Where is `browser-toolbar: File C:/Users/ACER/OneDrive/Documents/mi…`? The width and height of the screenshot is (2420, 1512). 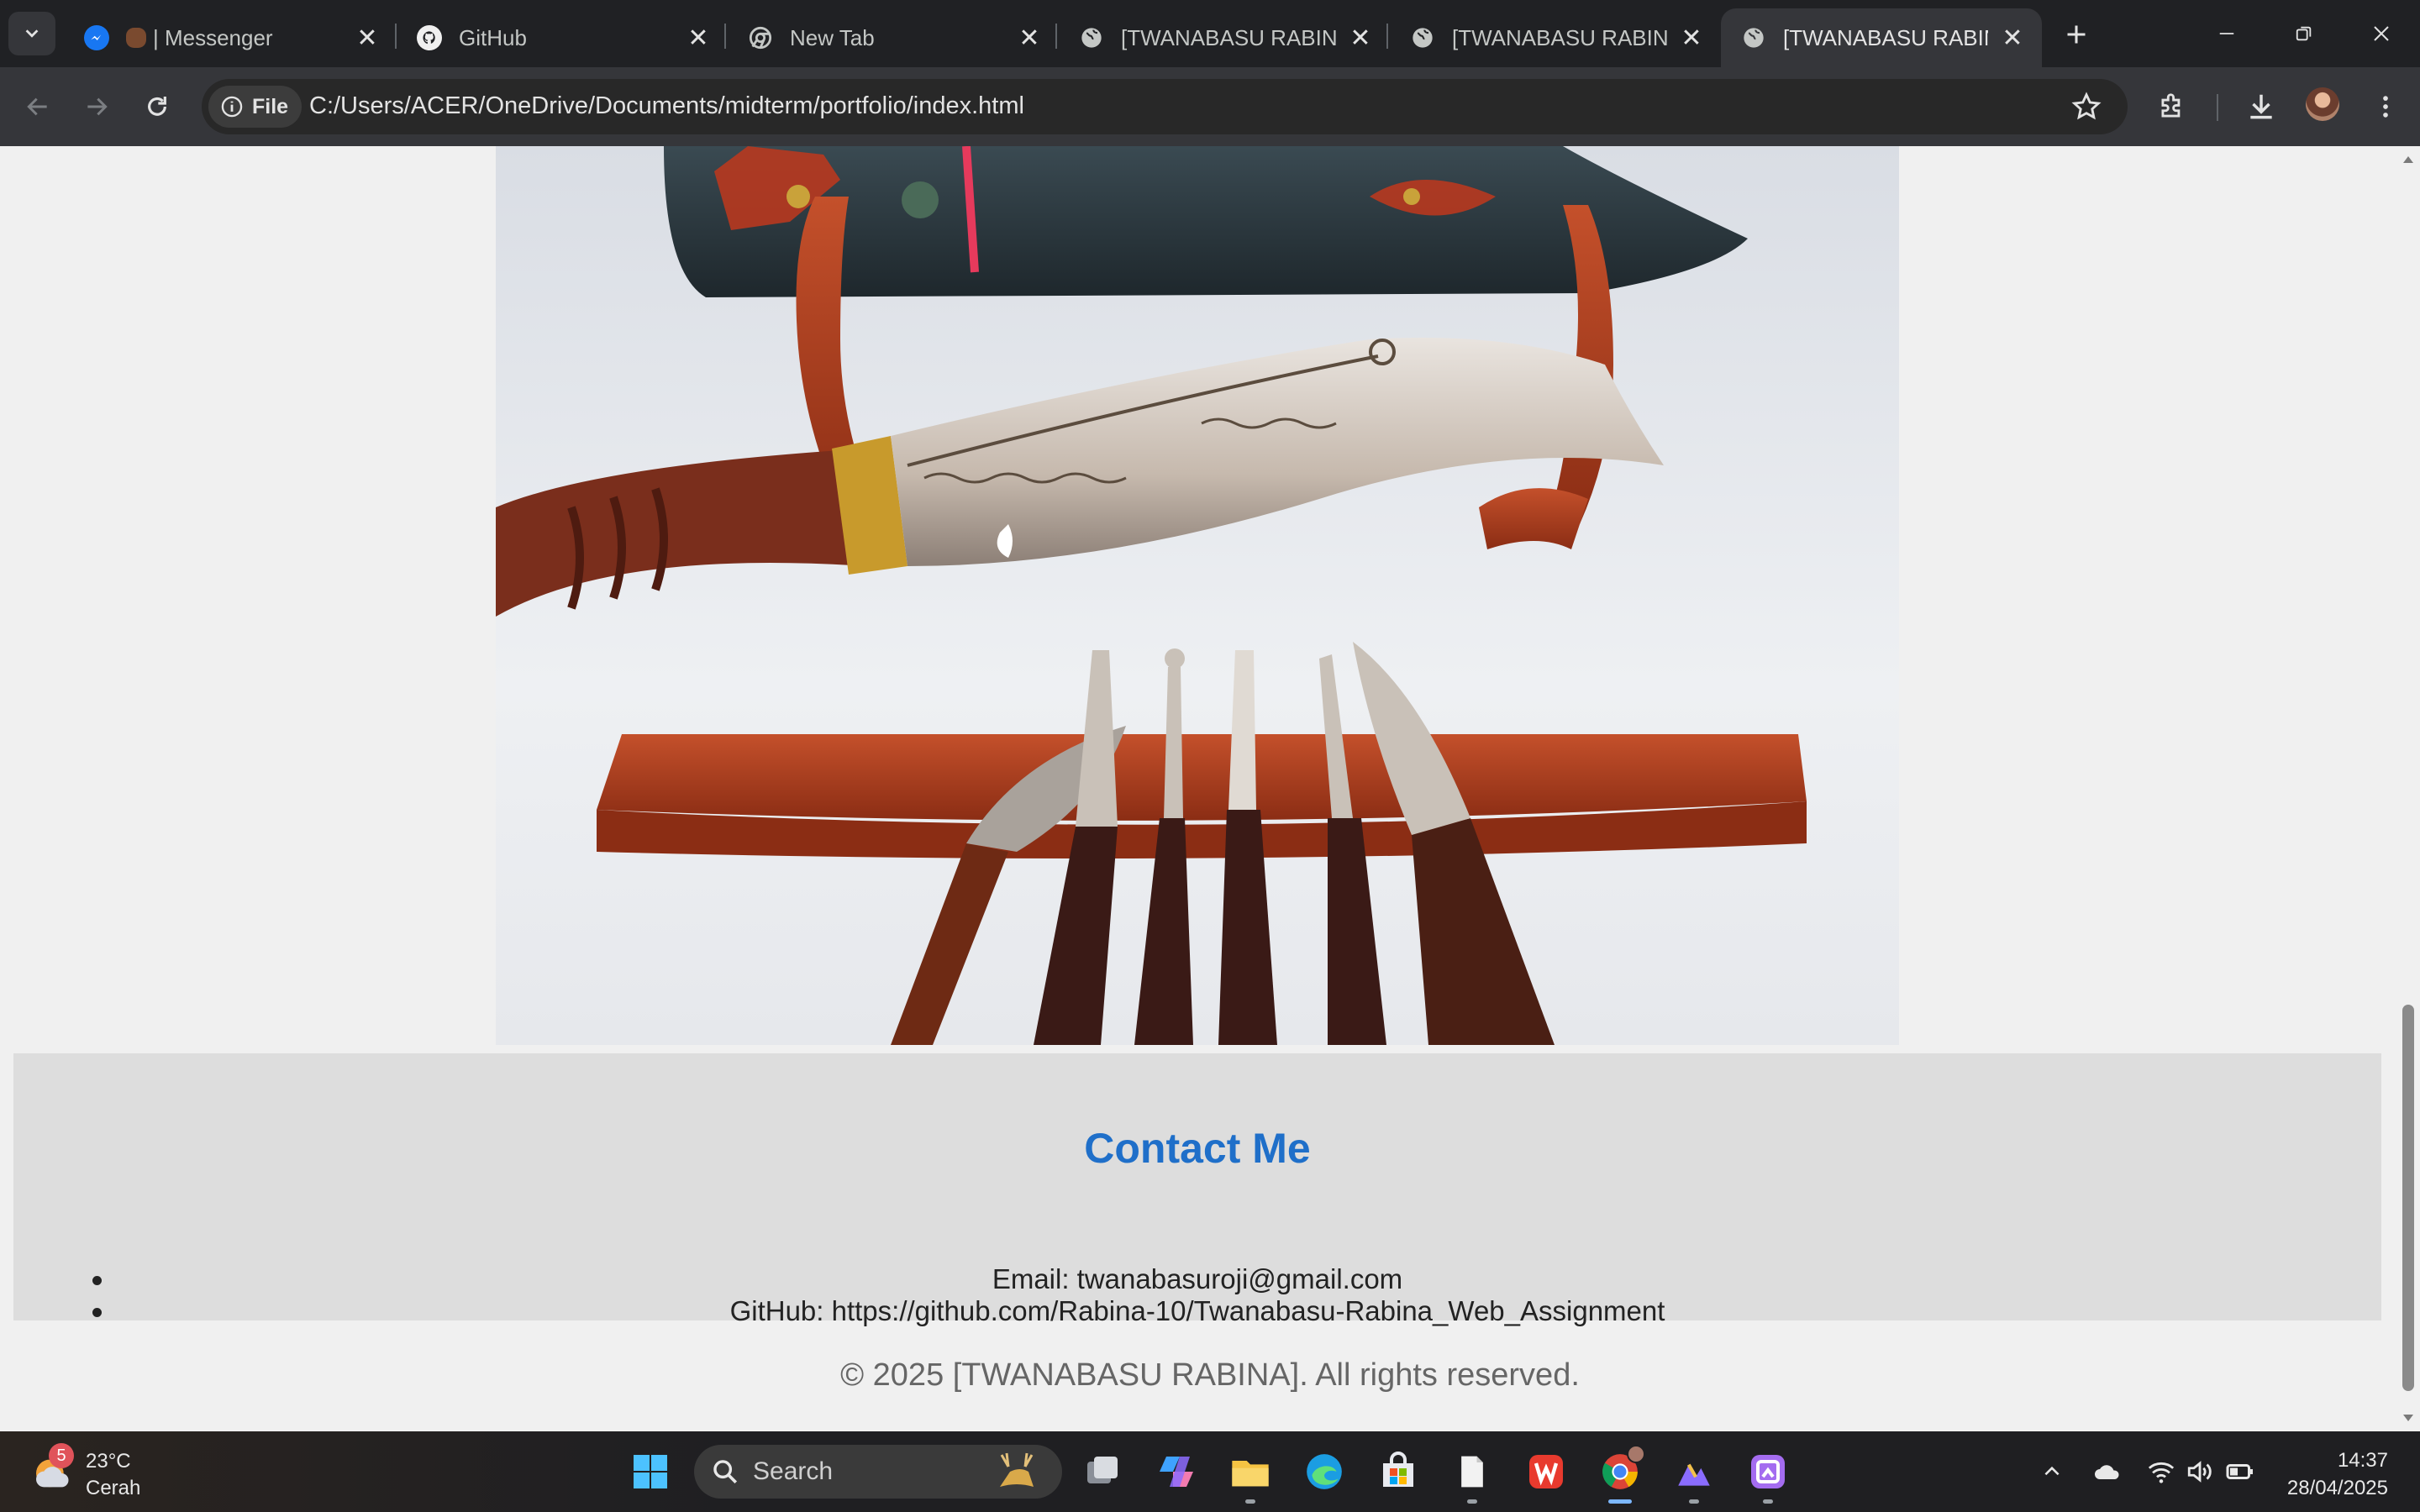 browser-toolbar: File C:/Users/ACER/OneDrive/Documents/mi… is located at coordinates (1210, 106).